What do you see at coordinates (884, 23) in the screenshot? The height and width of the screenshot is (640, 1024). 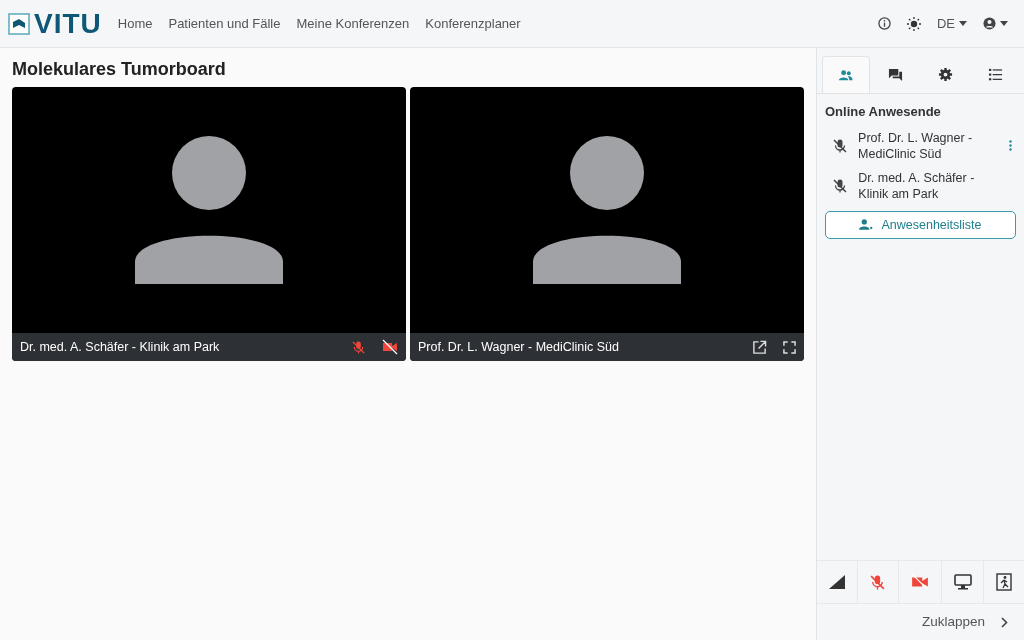 I see `info-icon` at bounding box center [884, 23].